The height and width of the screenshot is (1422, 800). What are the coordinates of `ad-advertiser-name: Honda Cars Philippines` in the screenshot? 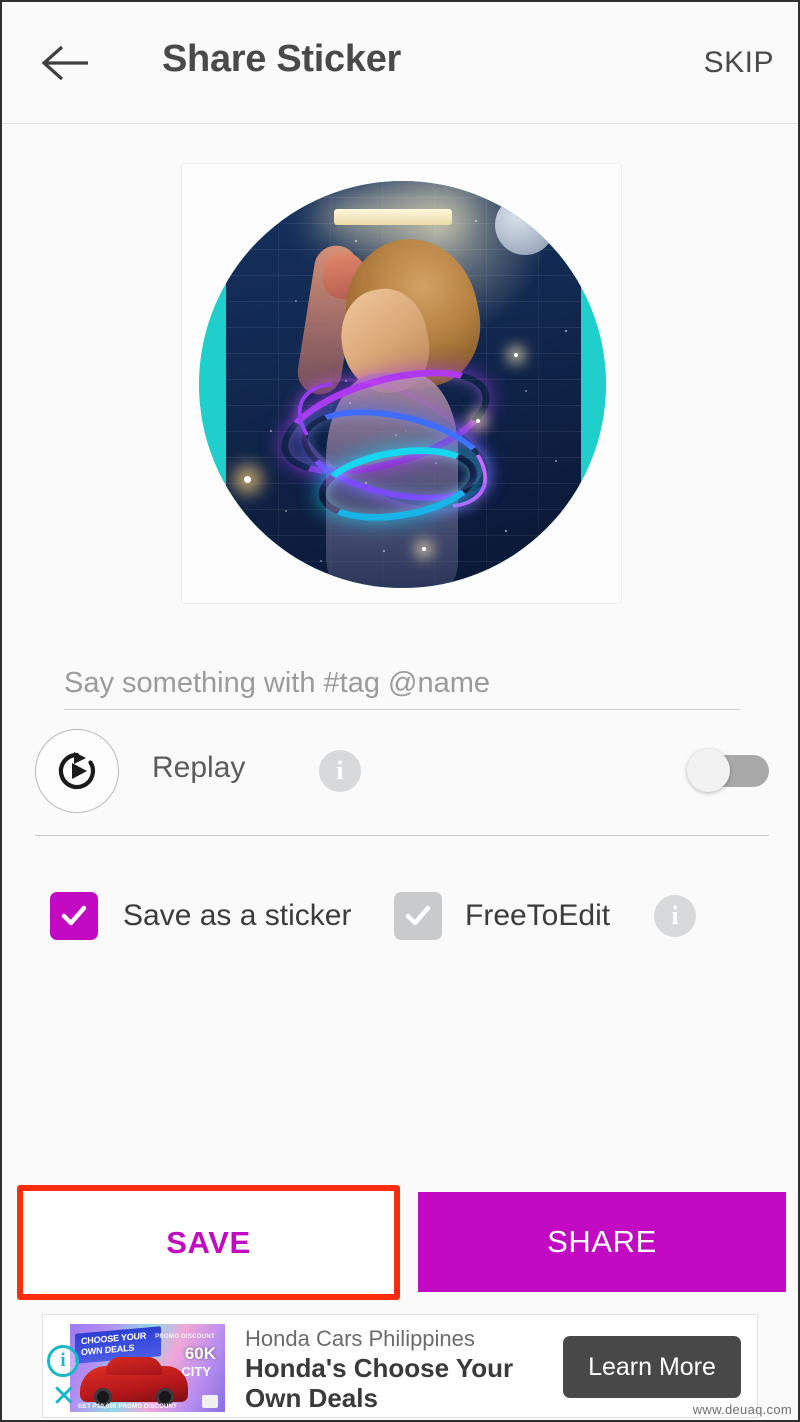 It's located at (360, 1338).